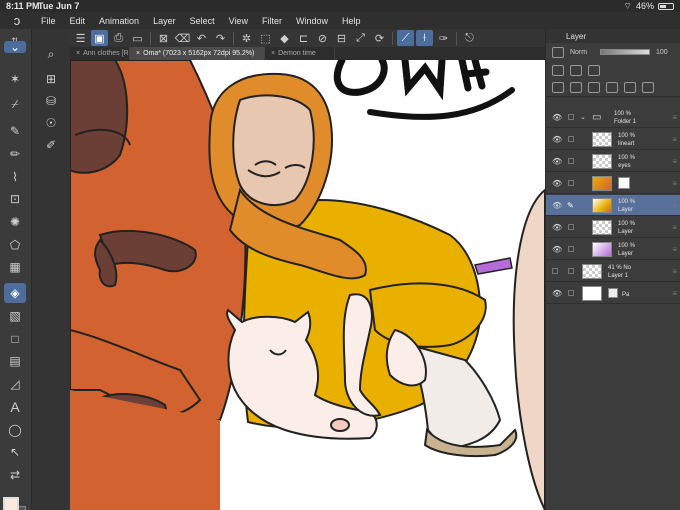 The width and height of the screenshot is (680, 510). I want to click on blend-mode-select: Norm, so click(581, 52).